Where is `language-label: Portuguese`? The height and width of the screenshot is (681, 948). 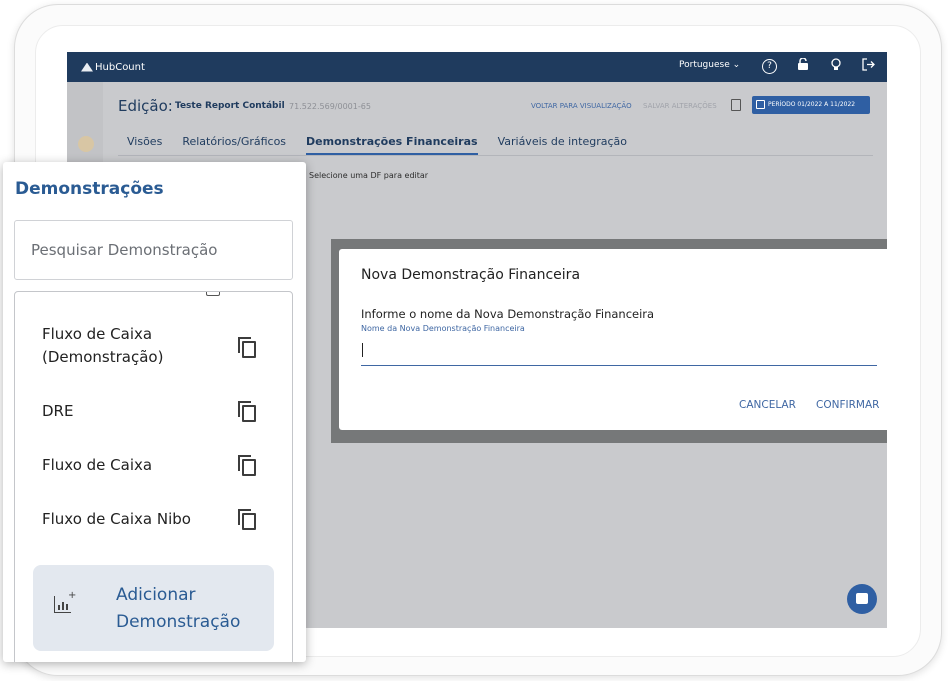 language-label: Portuguese is located at coordinates (704, 65).